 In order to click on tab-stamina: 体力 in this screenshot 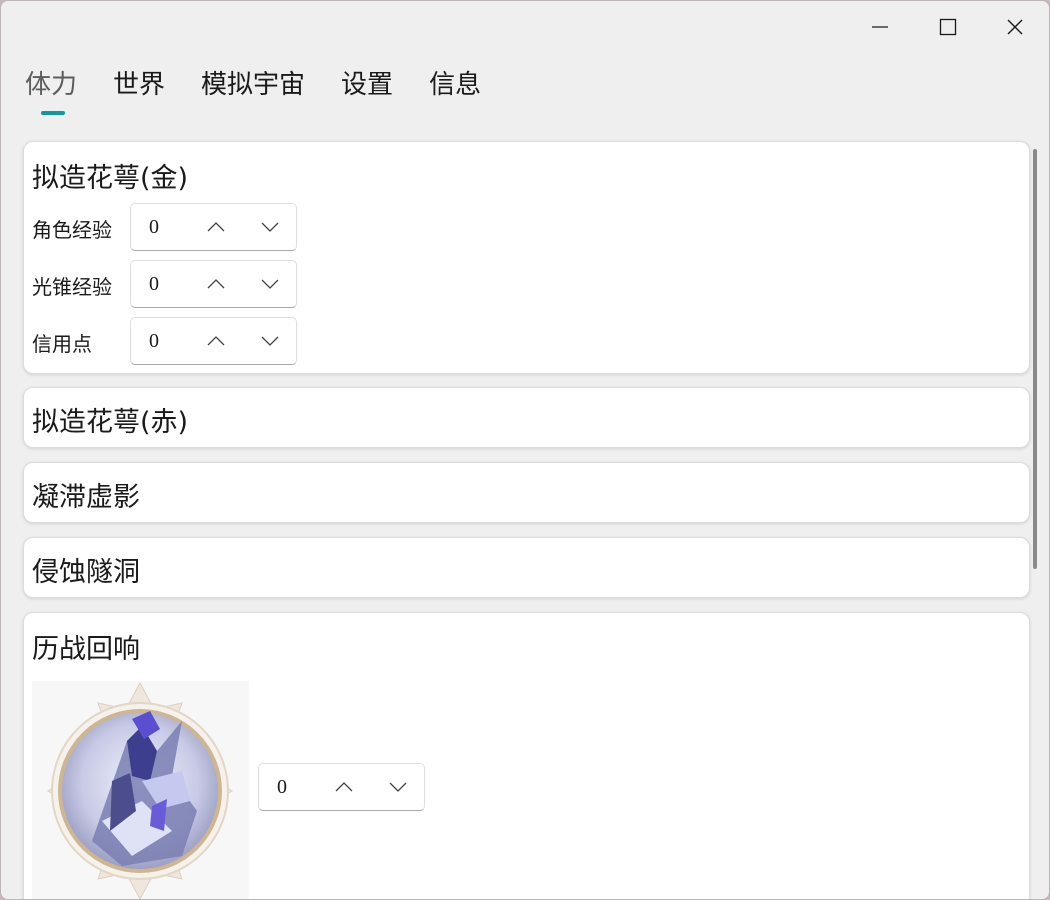, I will do `click(51, 89)`.